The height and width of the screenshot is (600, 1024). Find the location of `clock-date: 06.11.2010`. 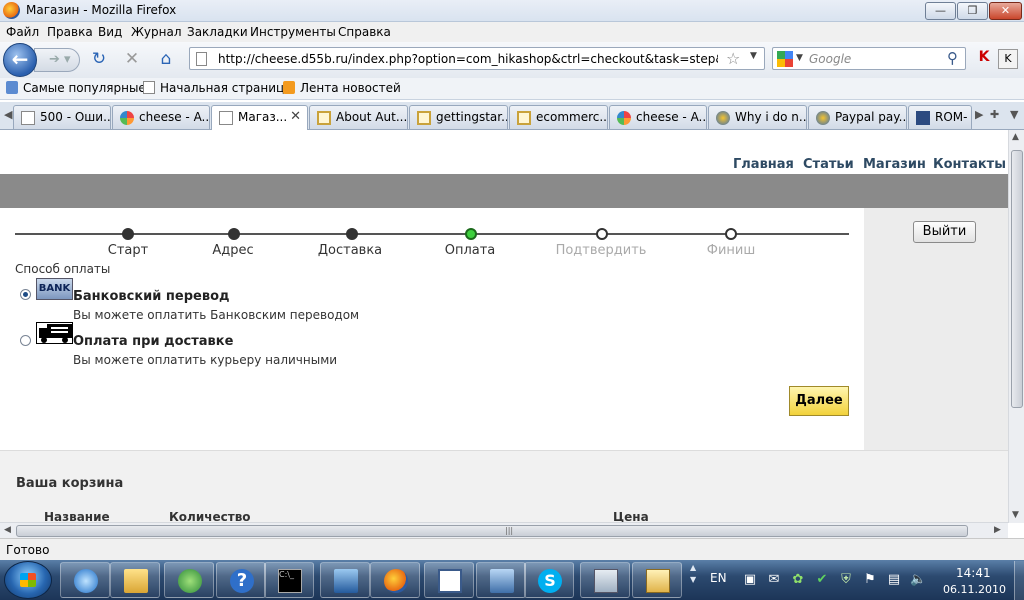

clock-date: 06.11.2010 is located at coordinates (974, 589).